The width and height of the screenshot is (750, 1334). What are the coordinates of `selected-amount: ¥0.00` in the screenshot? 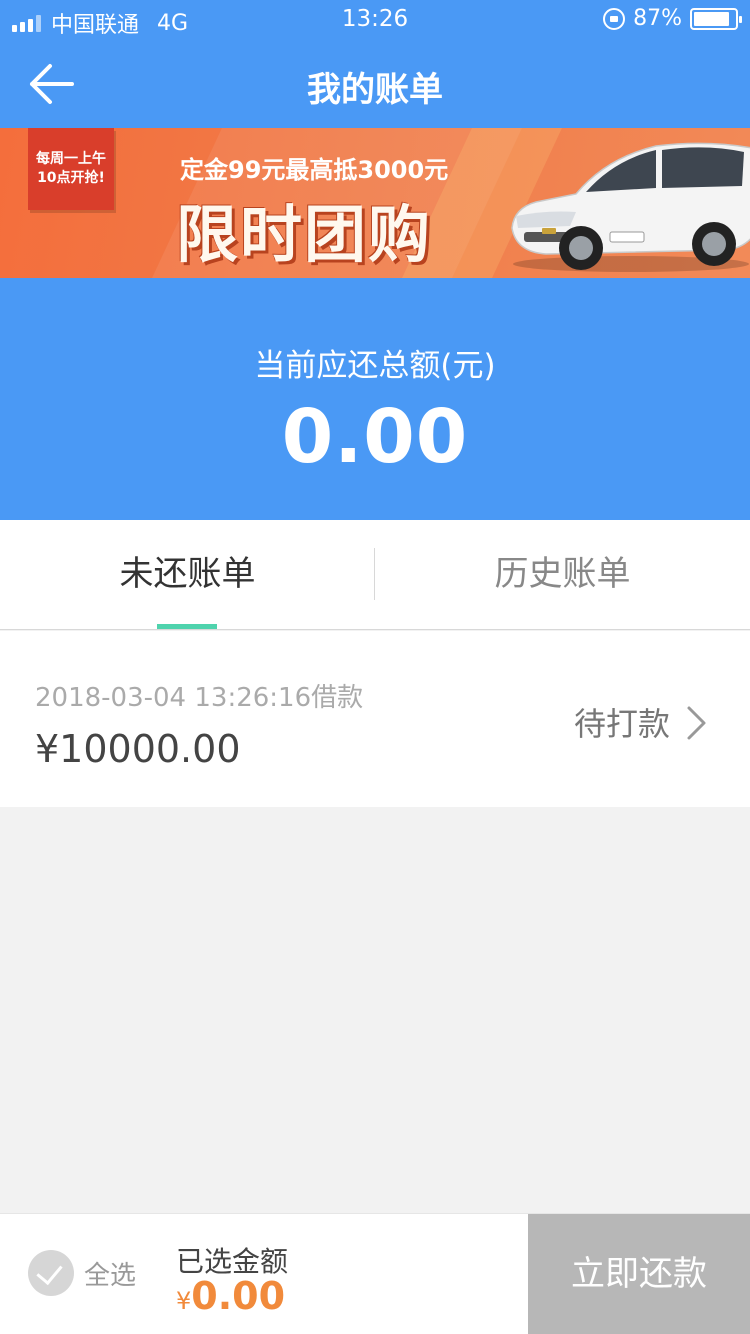 It's located at (230, 1296).